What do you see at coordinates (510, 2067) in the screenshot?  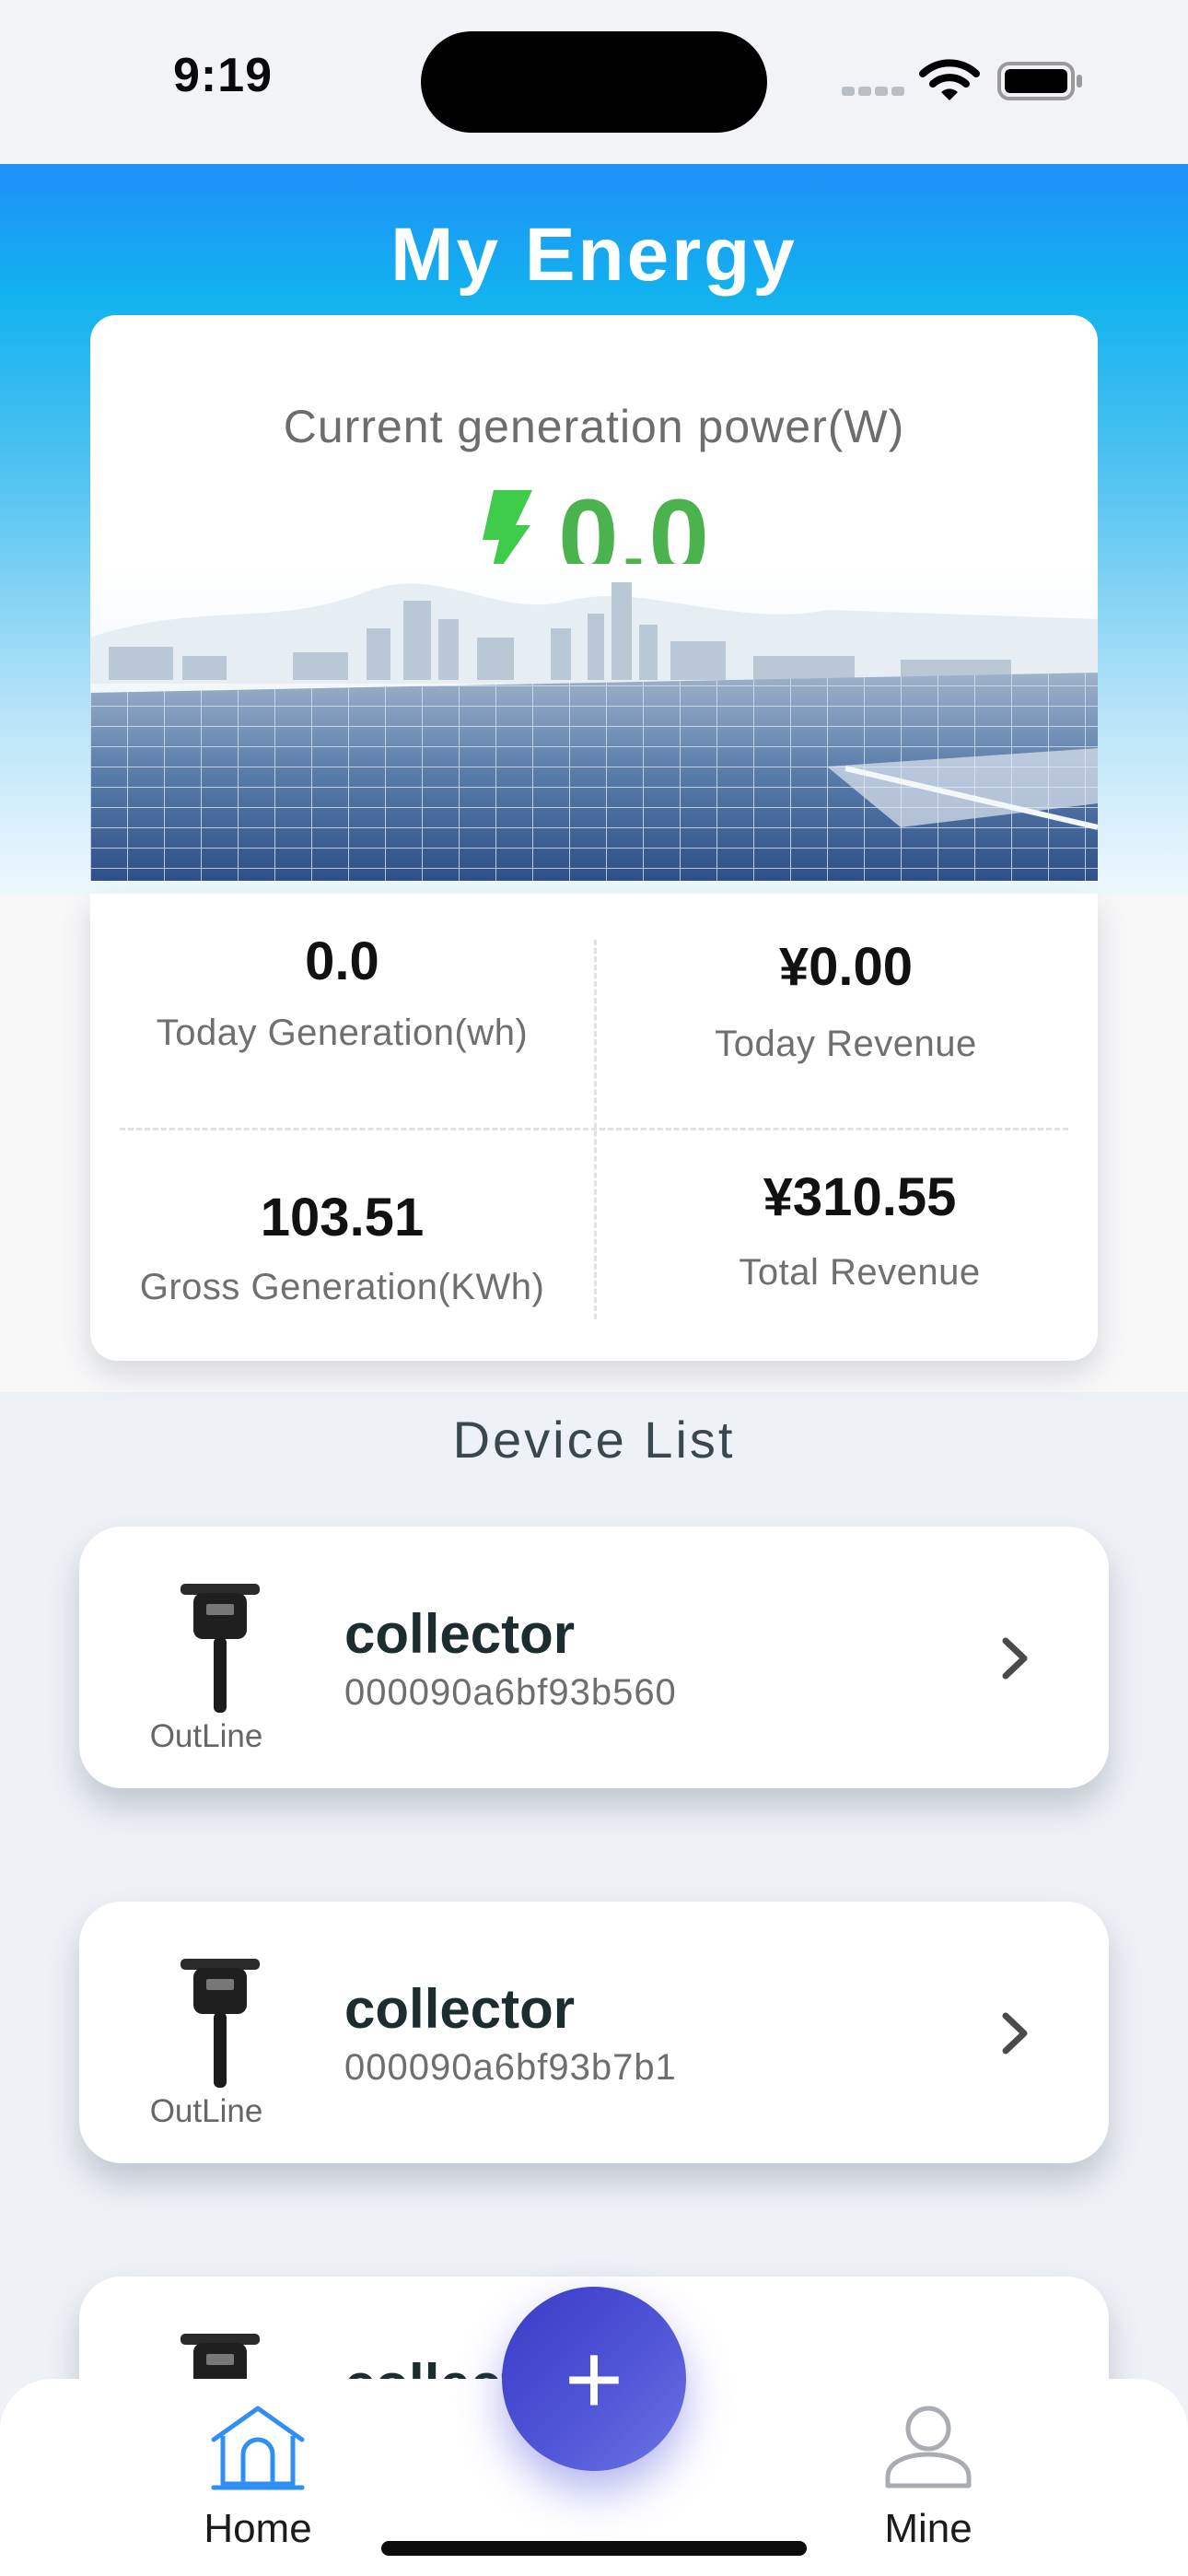 I see `device-id: 000090a6bf93b7b1` at bounding box center [510, 2067].